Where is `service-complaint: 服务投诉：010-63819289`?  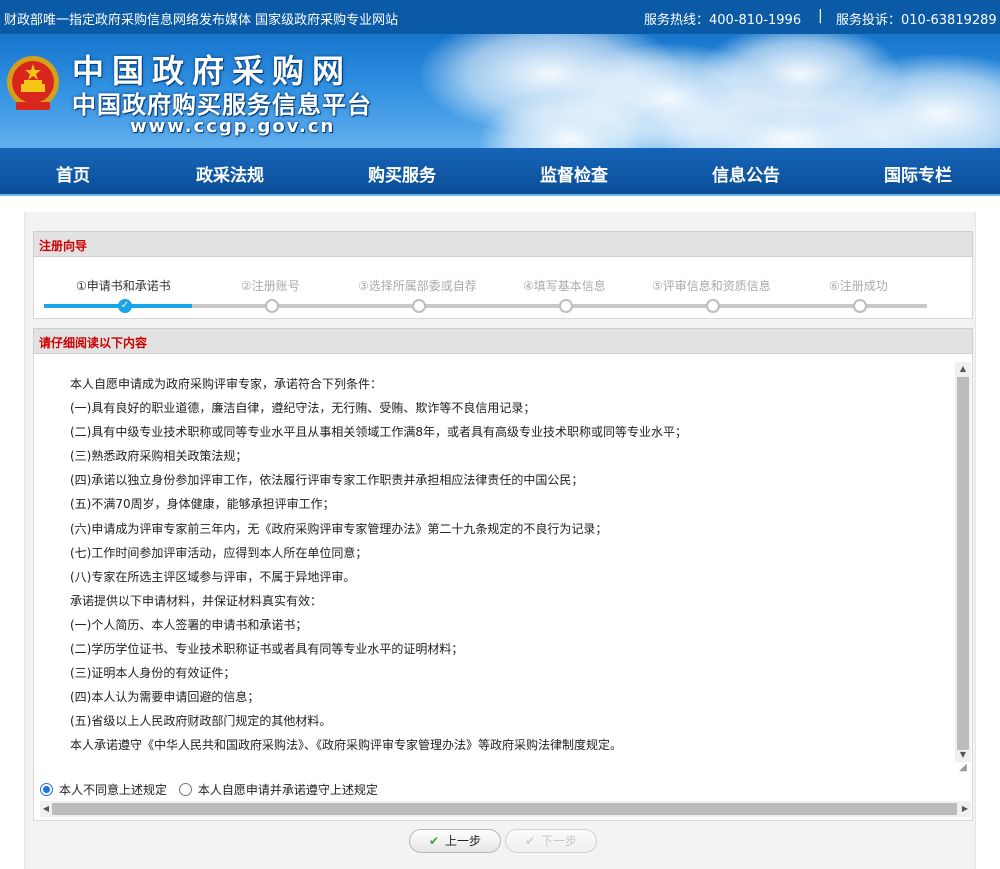
service-complaint: 服务投诉：010-63819289 is located at coordinates (916, 20).